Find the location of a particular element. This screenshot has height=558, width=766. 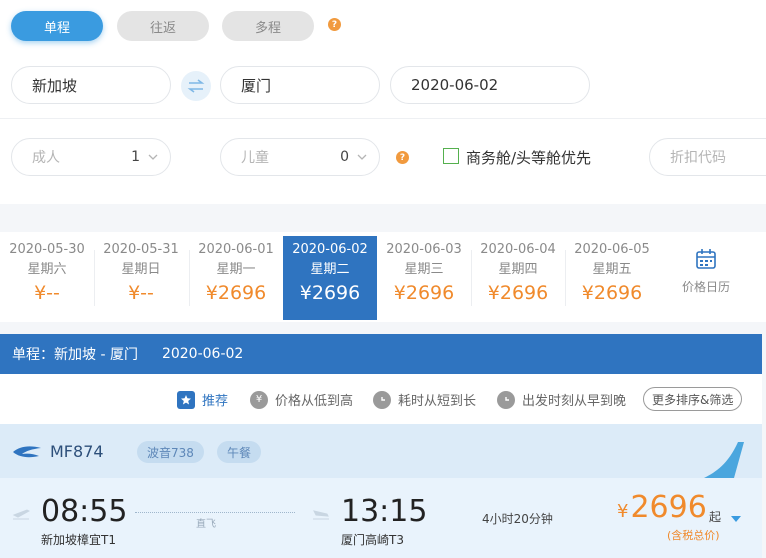

date-cell-weekday: 星期一 is located at coordinates (236, 269).